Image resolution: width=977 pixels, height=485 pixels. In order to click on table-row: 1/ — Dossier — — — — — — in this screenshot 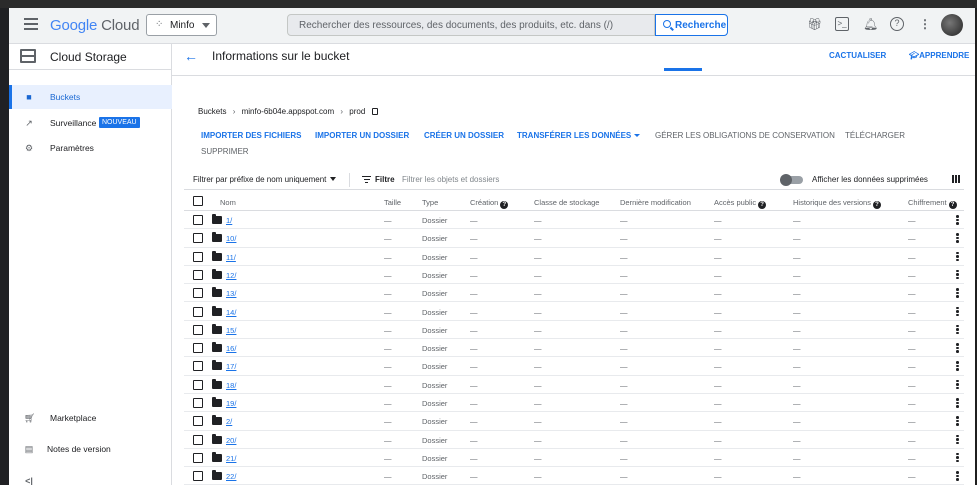, I will do `click(574, 220)`.